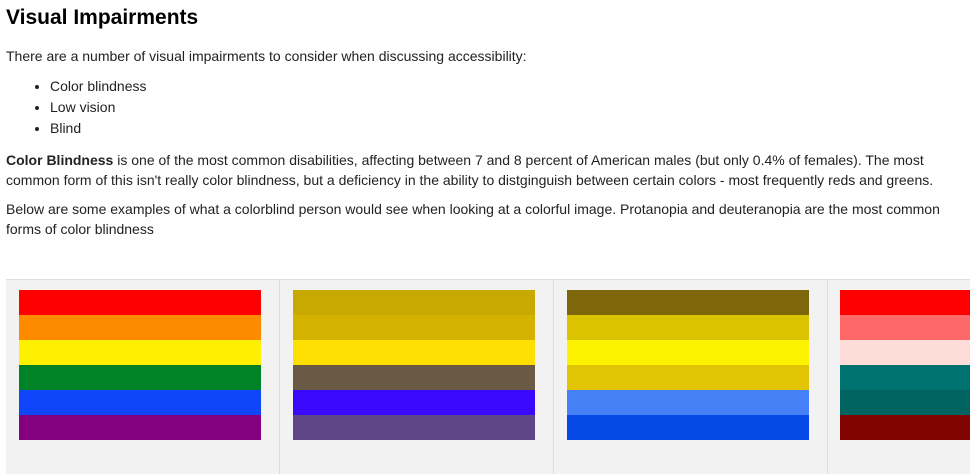 Image resolution: width=970 pixels, height=474 pixels. What do you see at coordinates (510, 86) in the screenshot?
I see `list-item: Color blindness` at bounding box center [510, 86].